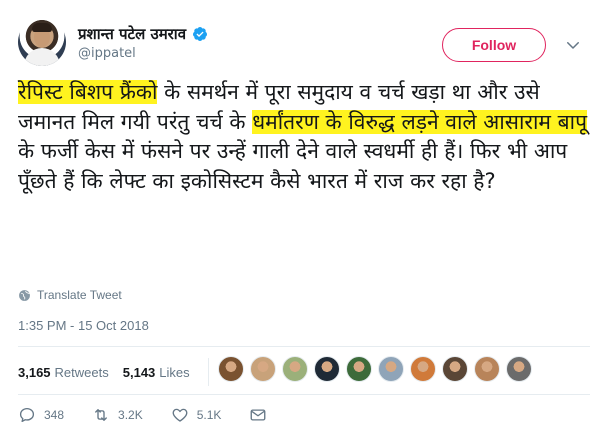 The height and width of the screenshot is (440, 608). Describe the element at coordinates (41, 415) in the screenshot. I see `reply-action: 348` at that location.